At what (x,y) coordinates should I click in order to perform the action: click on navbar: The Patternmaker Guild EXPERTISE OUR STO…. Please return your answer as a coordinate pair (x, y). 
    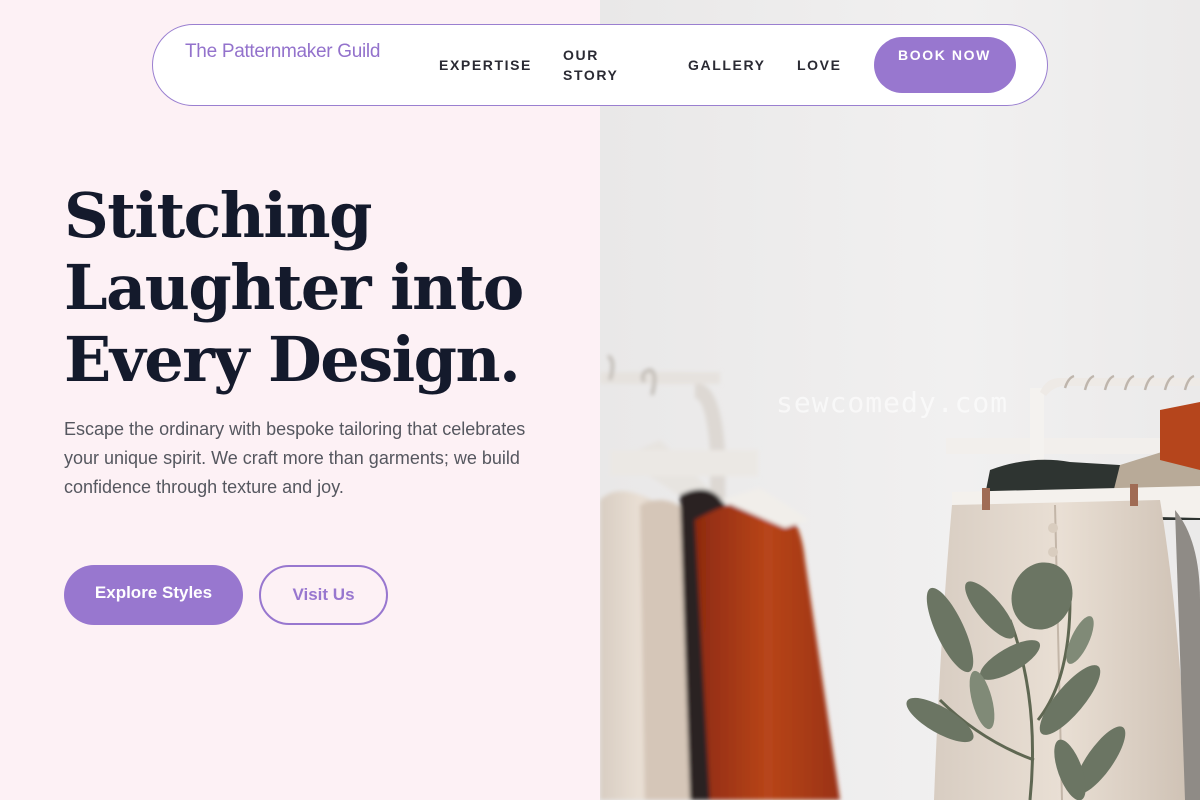
    Looking at the image, I should click on (600, 65).